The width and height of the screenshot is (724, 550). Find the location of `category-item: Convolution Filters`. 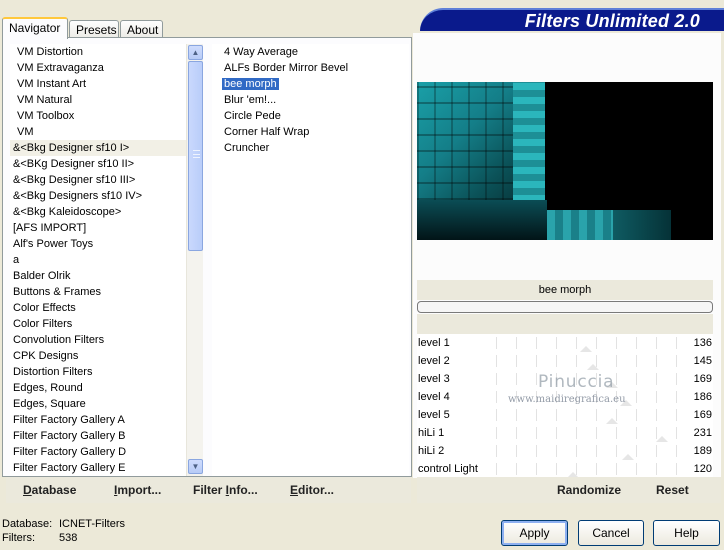

category-item: Convolution Filters is located at coordinates (98, 340).